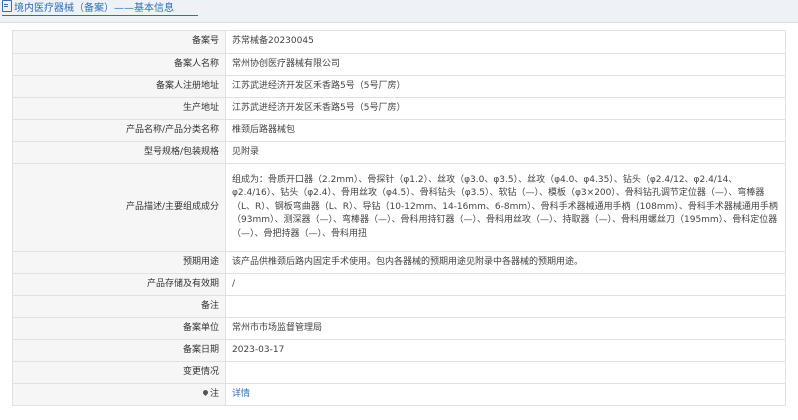  What do you see at coordinates (119, 108) in the screenshot?
I see `row-label: 生产地址` at bounding box center [119, 108].